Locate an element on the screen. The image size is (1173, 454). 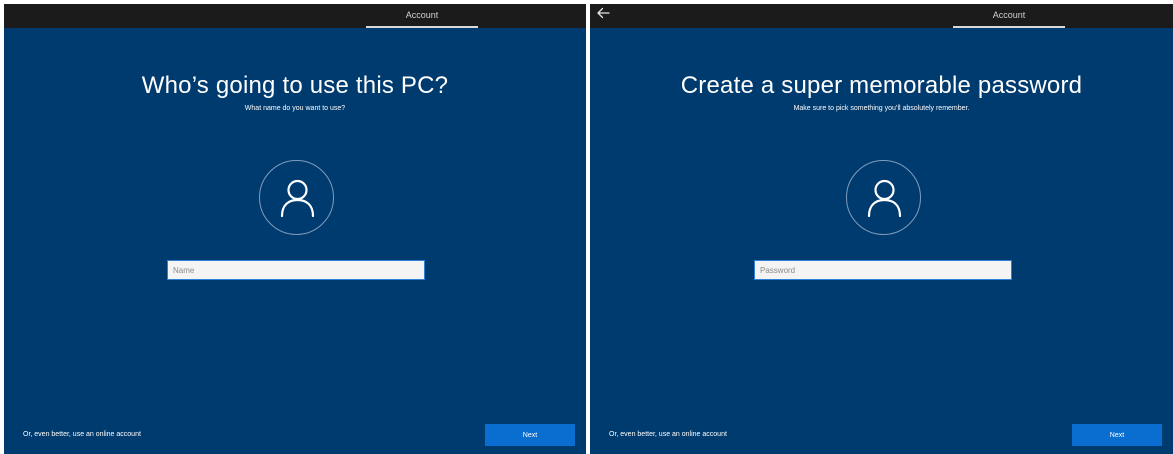
back-button is located at coordinates (605, 15).